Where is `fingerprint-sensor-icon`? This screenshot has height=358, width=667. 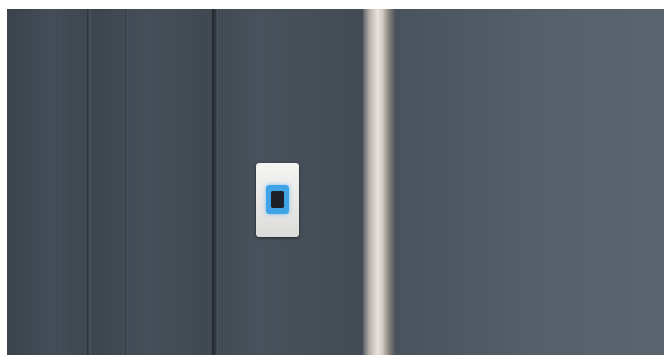
fingerprint-sensor-icon is located at coordinates (277, 199).